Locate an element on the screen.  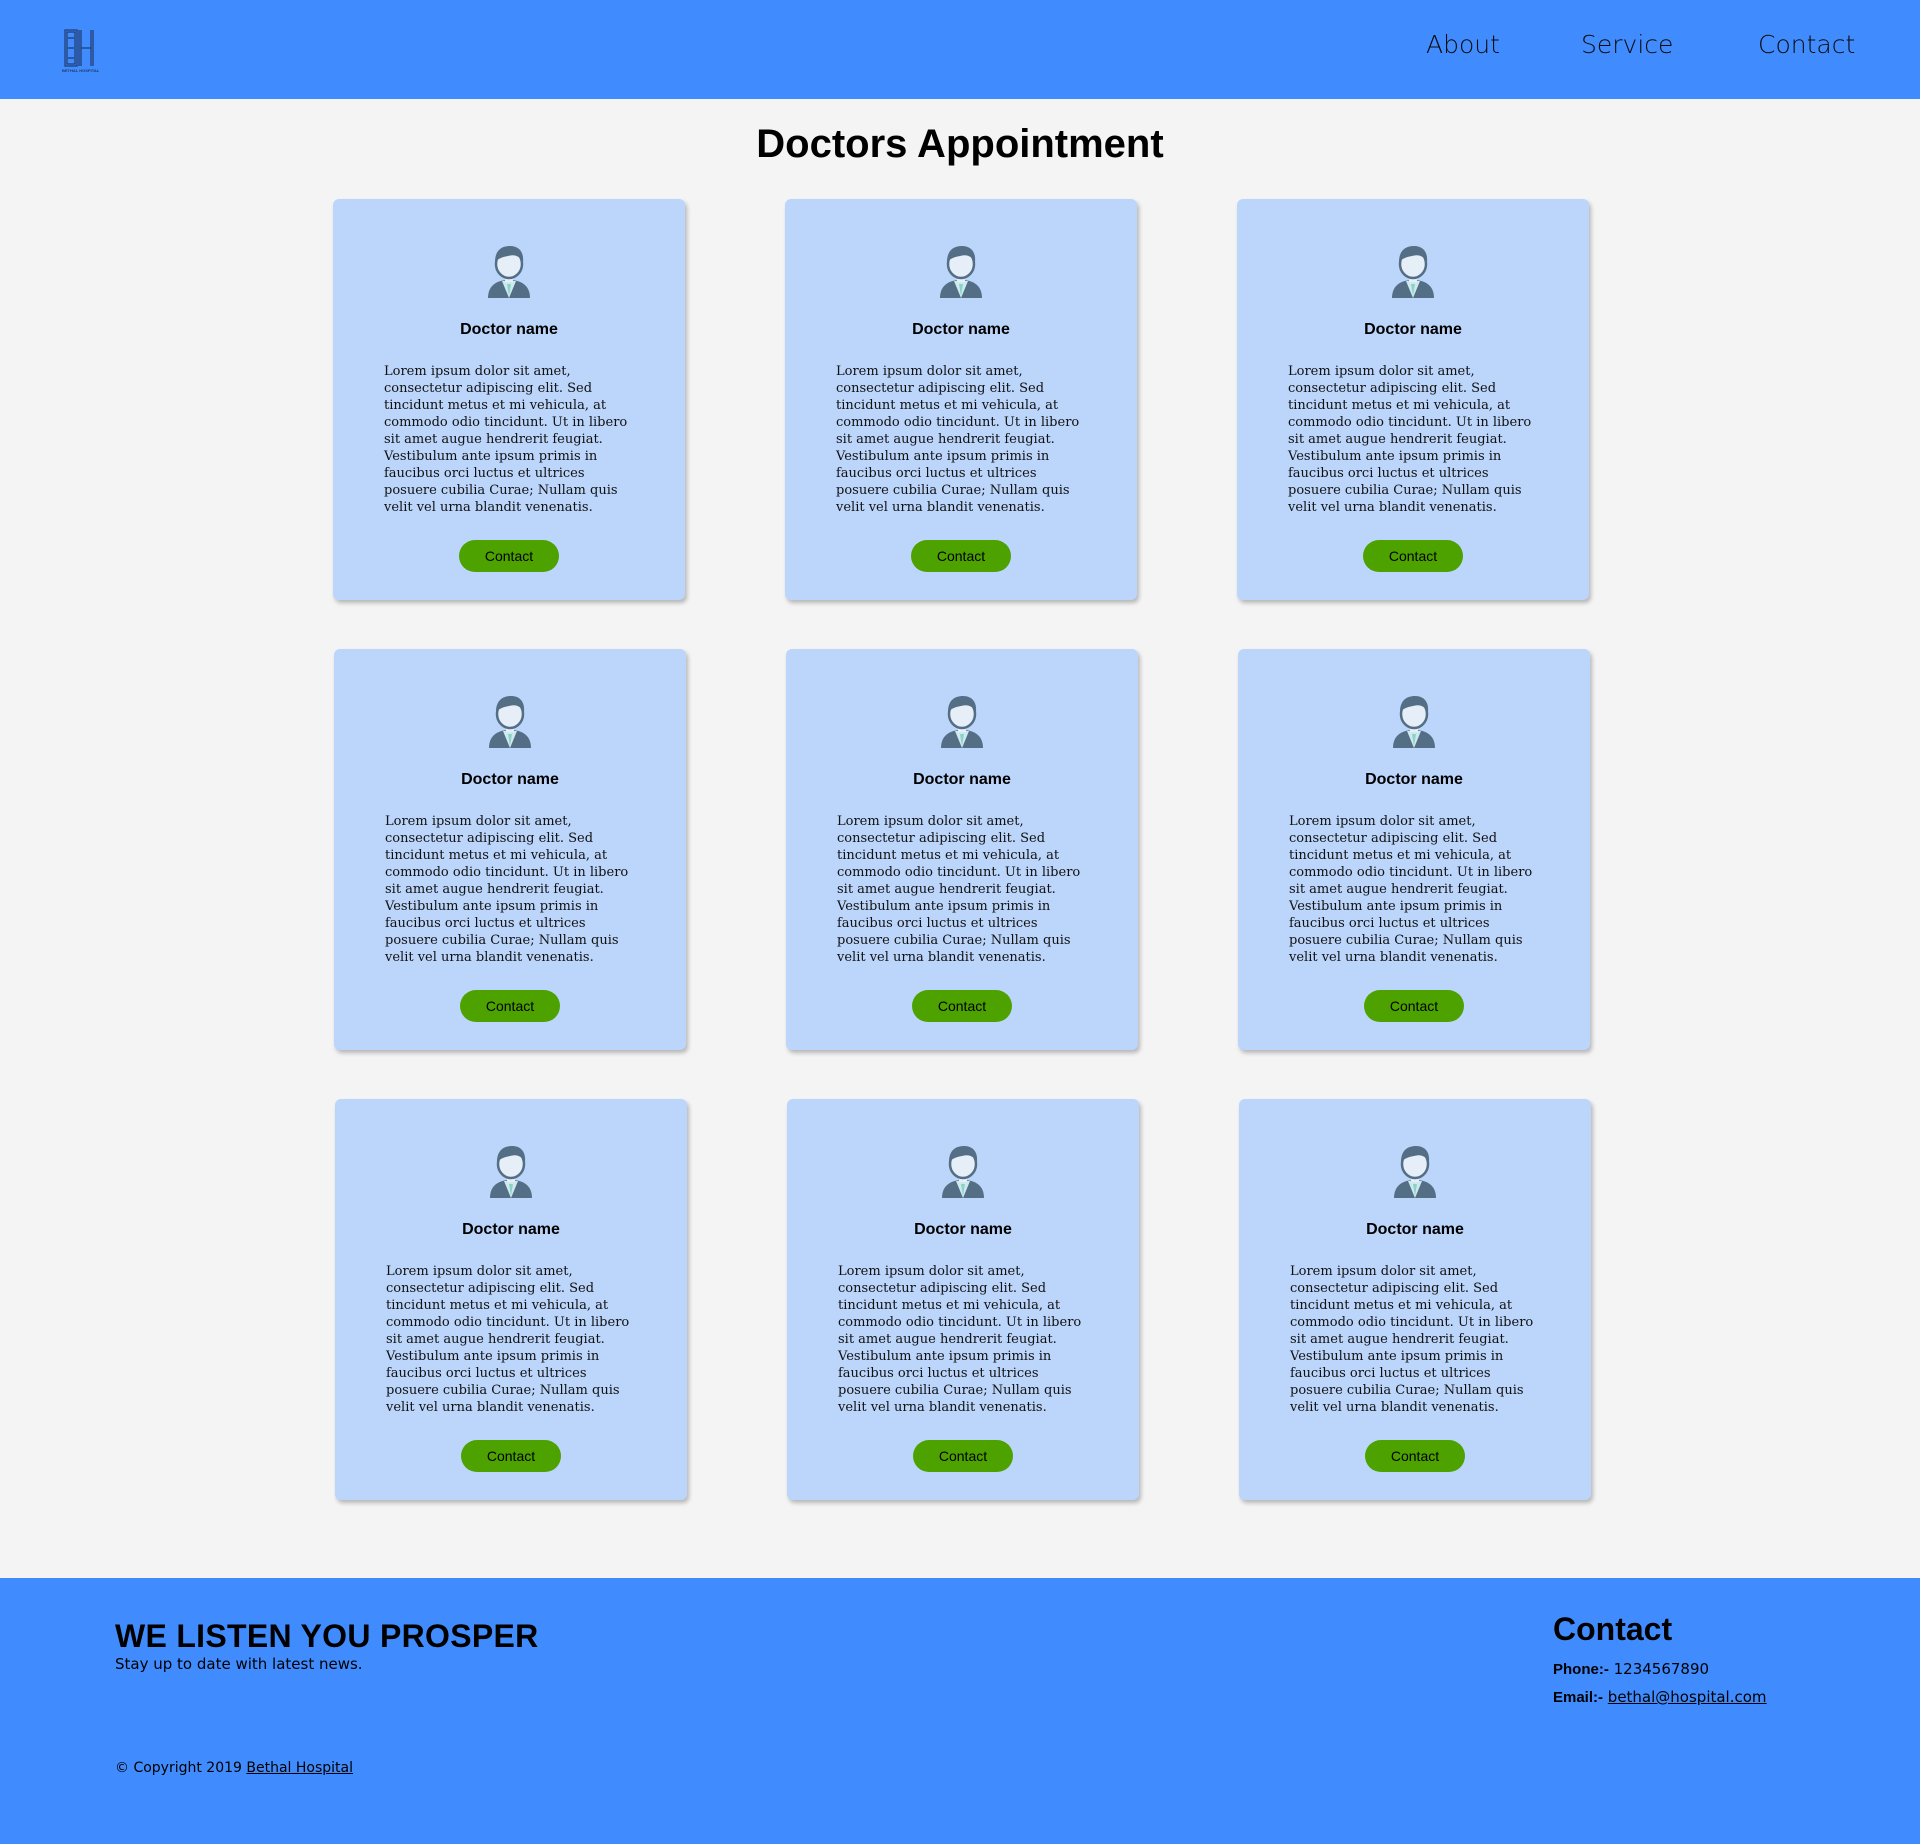
logo-text: BETHAL HOSPITAL is located at coordinates (81, 70).